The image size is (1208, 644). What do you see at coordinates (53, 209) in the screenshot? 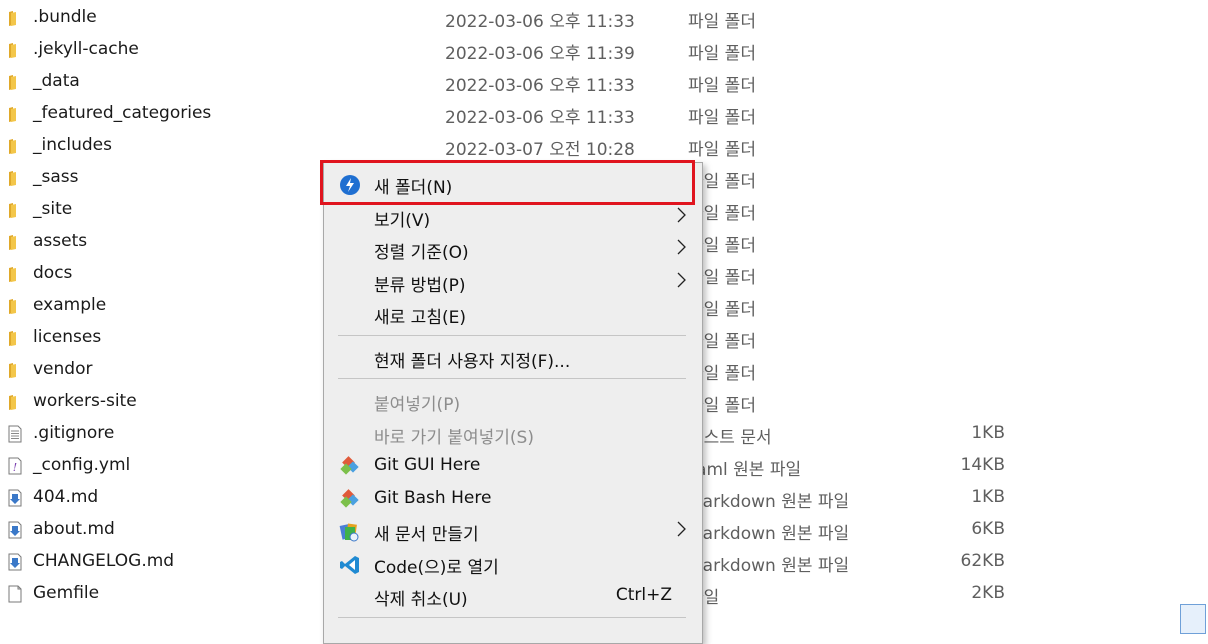
I see `file-name: _site` at bounding box center [53, 209].